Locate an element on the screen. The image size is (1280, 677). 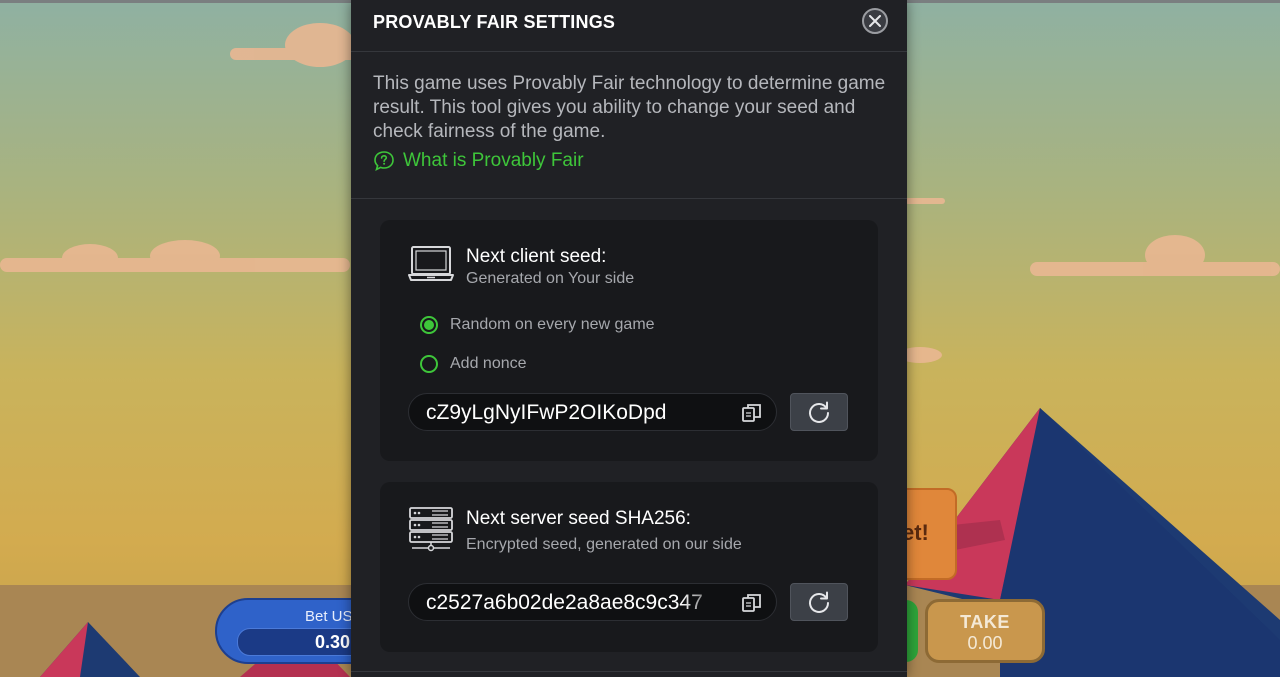
radio-button is located at coordinates (429, 364).